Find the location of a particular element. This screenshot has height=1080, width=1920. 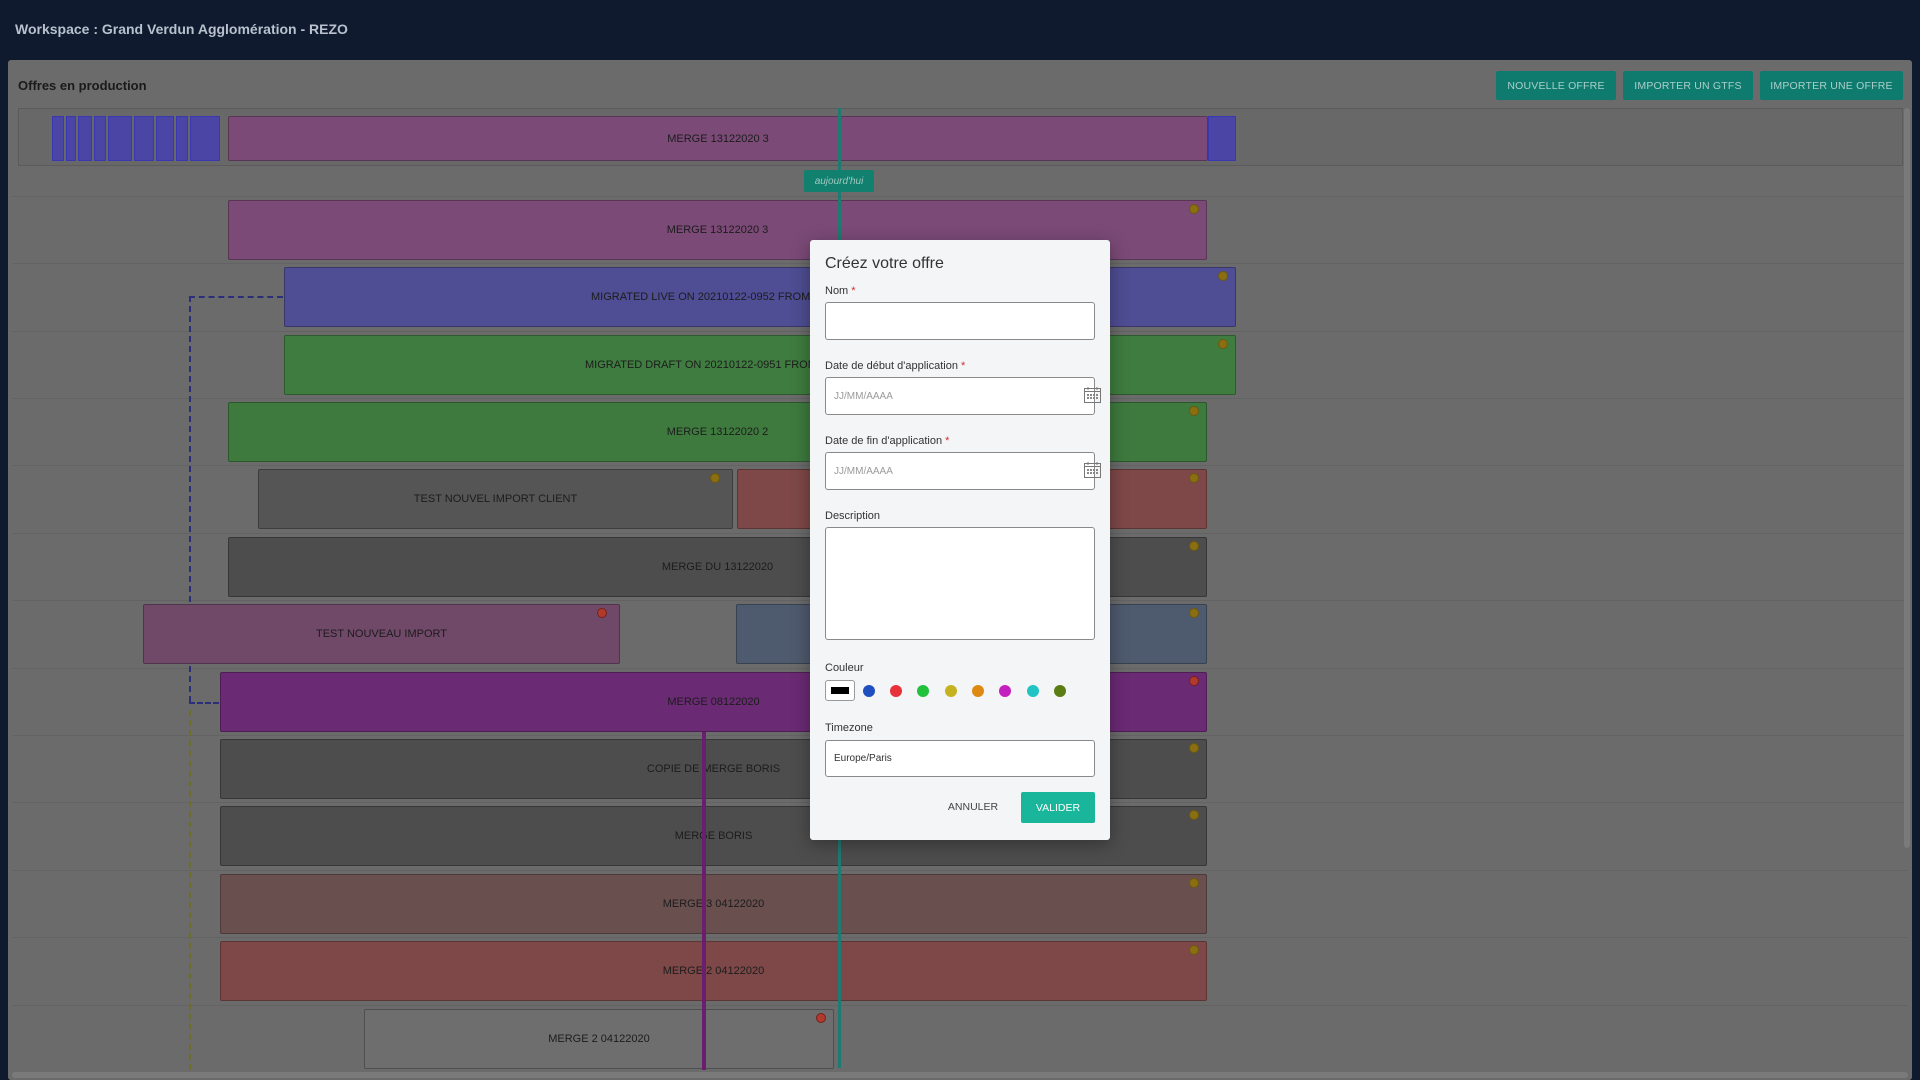

merged-offer-bar: MERGE 13122020 3 is located at coordinates (718, 138).